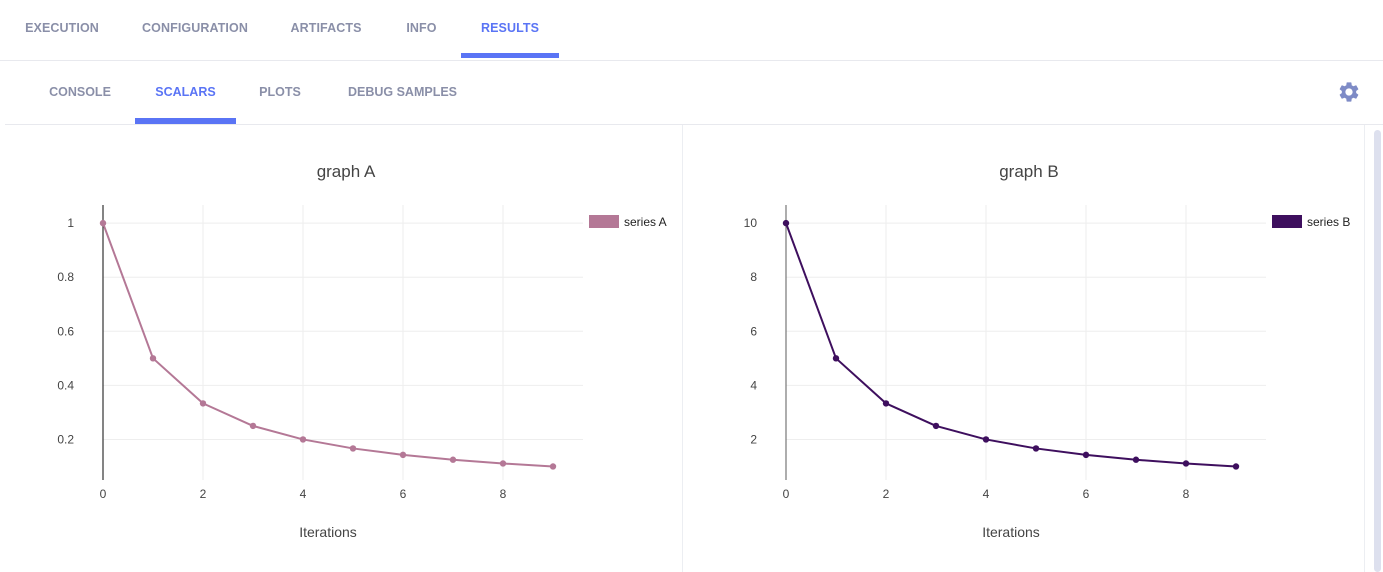 The height and width of the screenshot is (572, 1383). What do you see at coordinates (753, 331) in the screenshot?
I see `y-tick-label: 6` at bounding box center [753, 331].